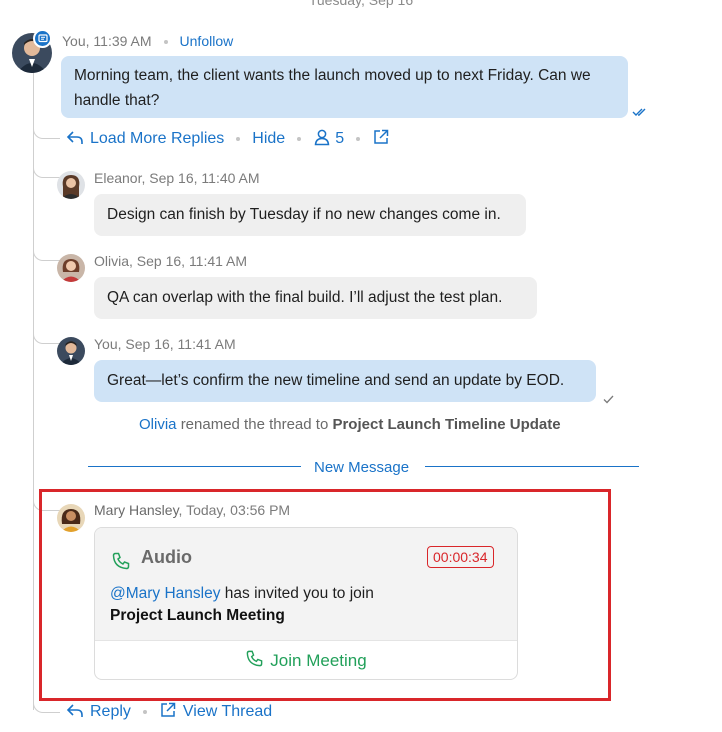 The image size is (722, 732). What do you see at coordinates (42, 38) in the screenshot?
I see `chat-badge-icon` at bounding box center [42, 38].